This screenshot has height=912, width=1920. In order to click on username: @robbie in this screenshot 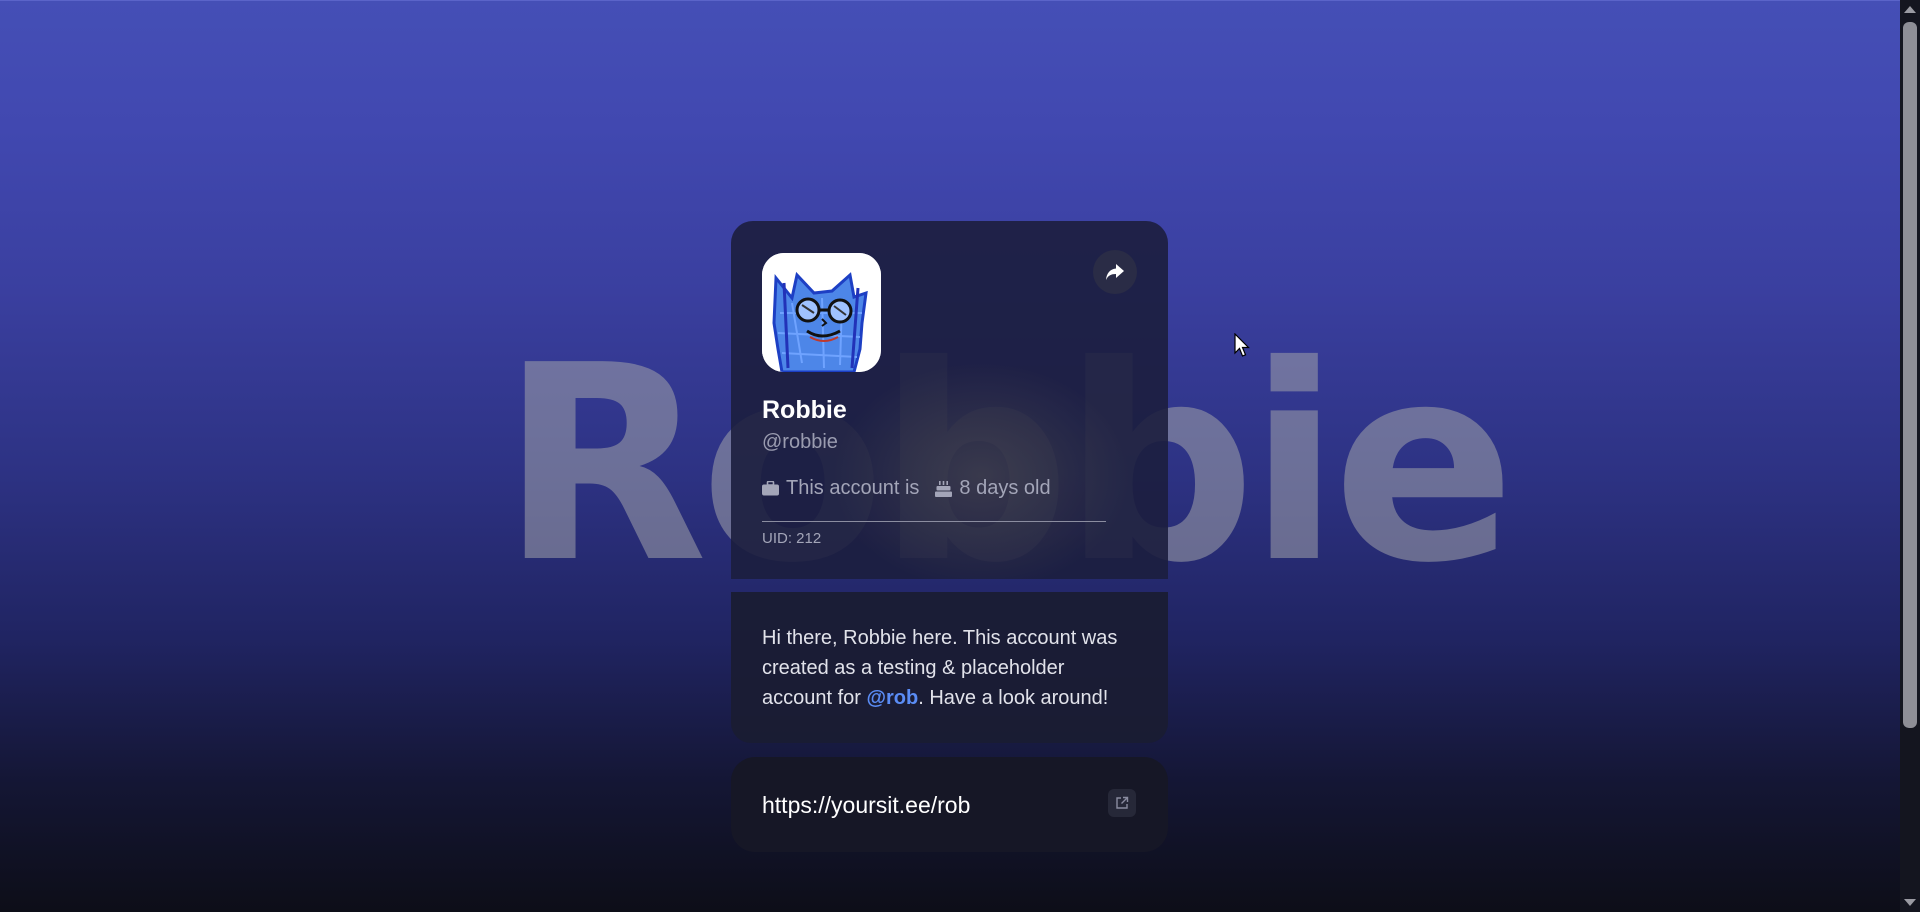, I will do `click(800, 442)`.